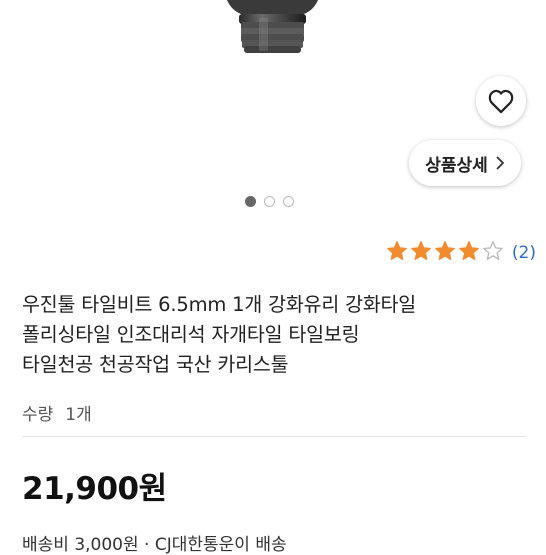  I want to click on product-detail-label: 상품상세, so click(456, 165).